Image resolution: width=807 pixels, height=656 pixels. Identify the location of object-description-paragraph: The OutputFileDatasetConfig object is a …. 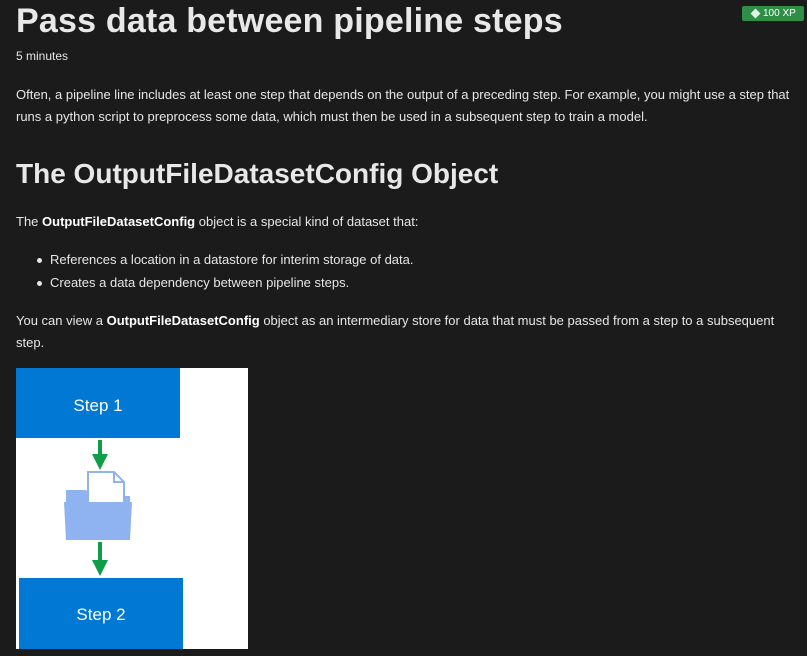
(403, 222).